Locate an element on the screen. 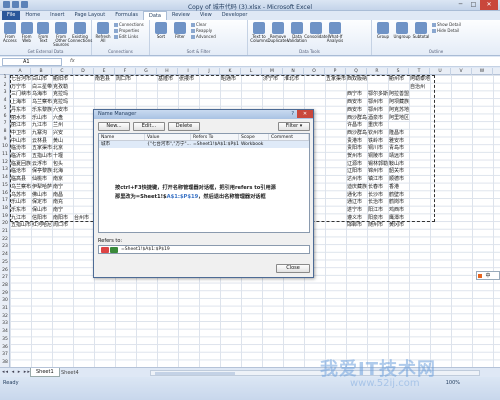  sheet-tab-sheet4: Sheet4 is located at coordinates (70, 373).